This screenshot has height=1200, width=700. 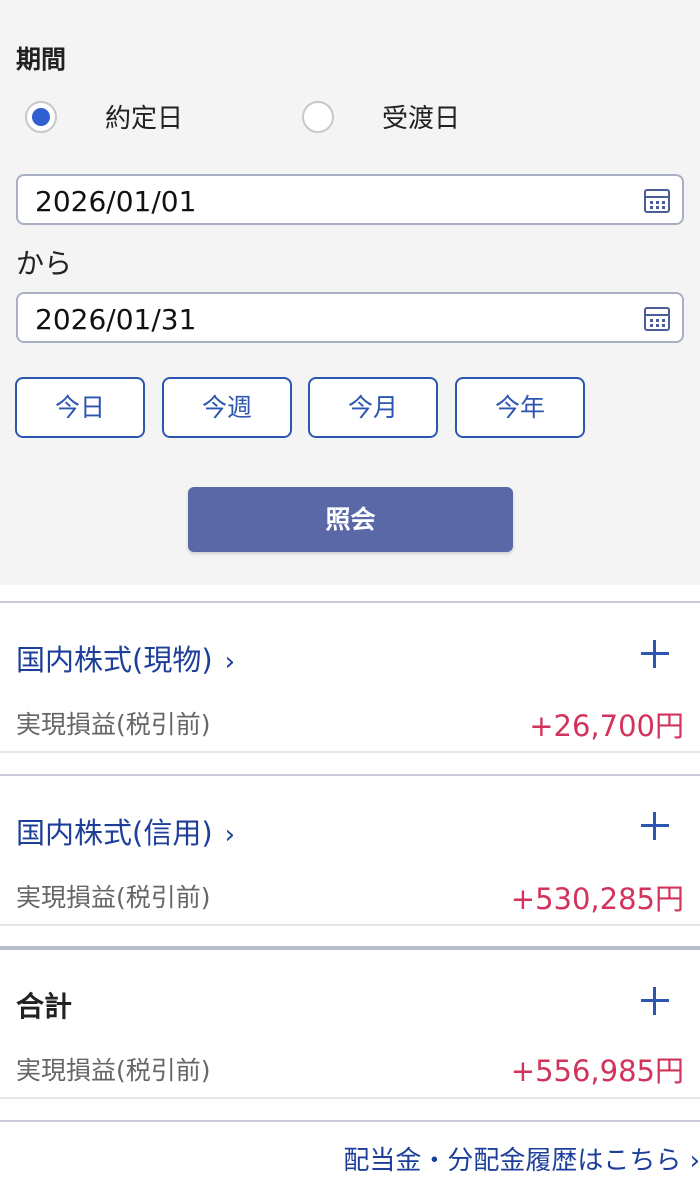 I want to click on total-divider, so click(x=350, y=948).